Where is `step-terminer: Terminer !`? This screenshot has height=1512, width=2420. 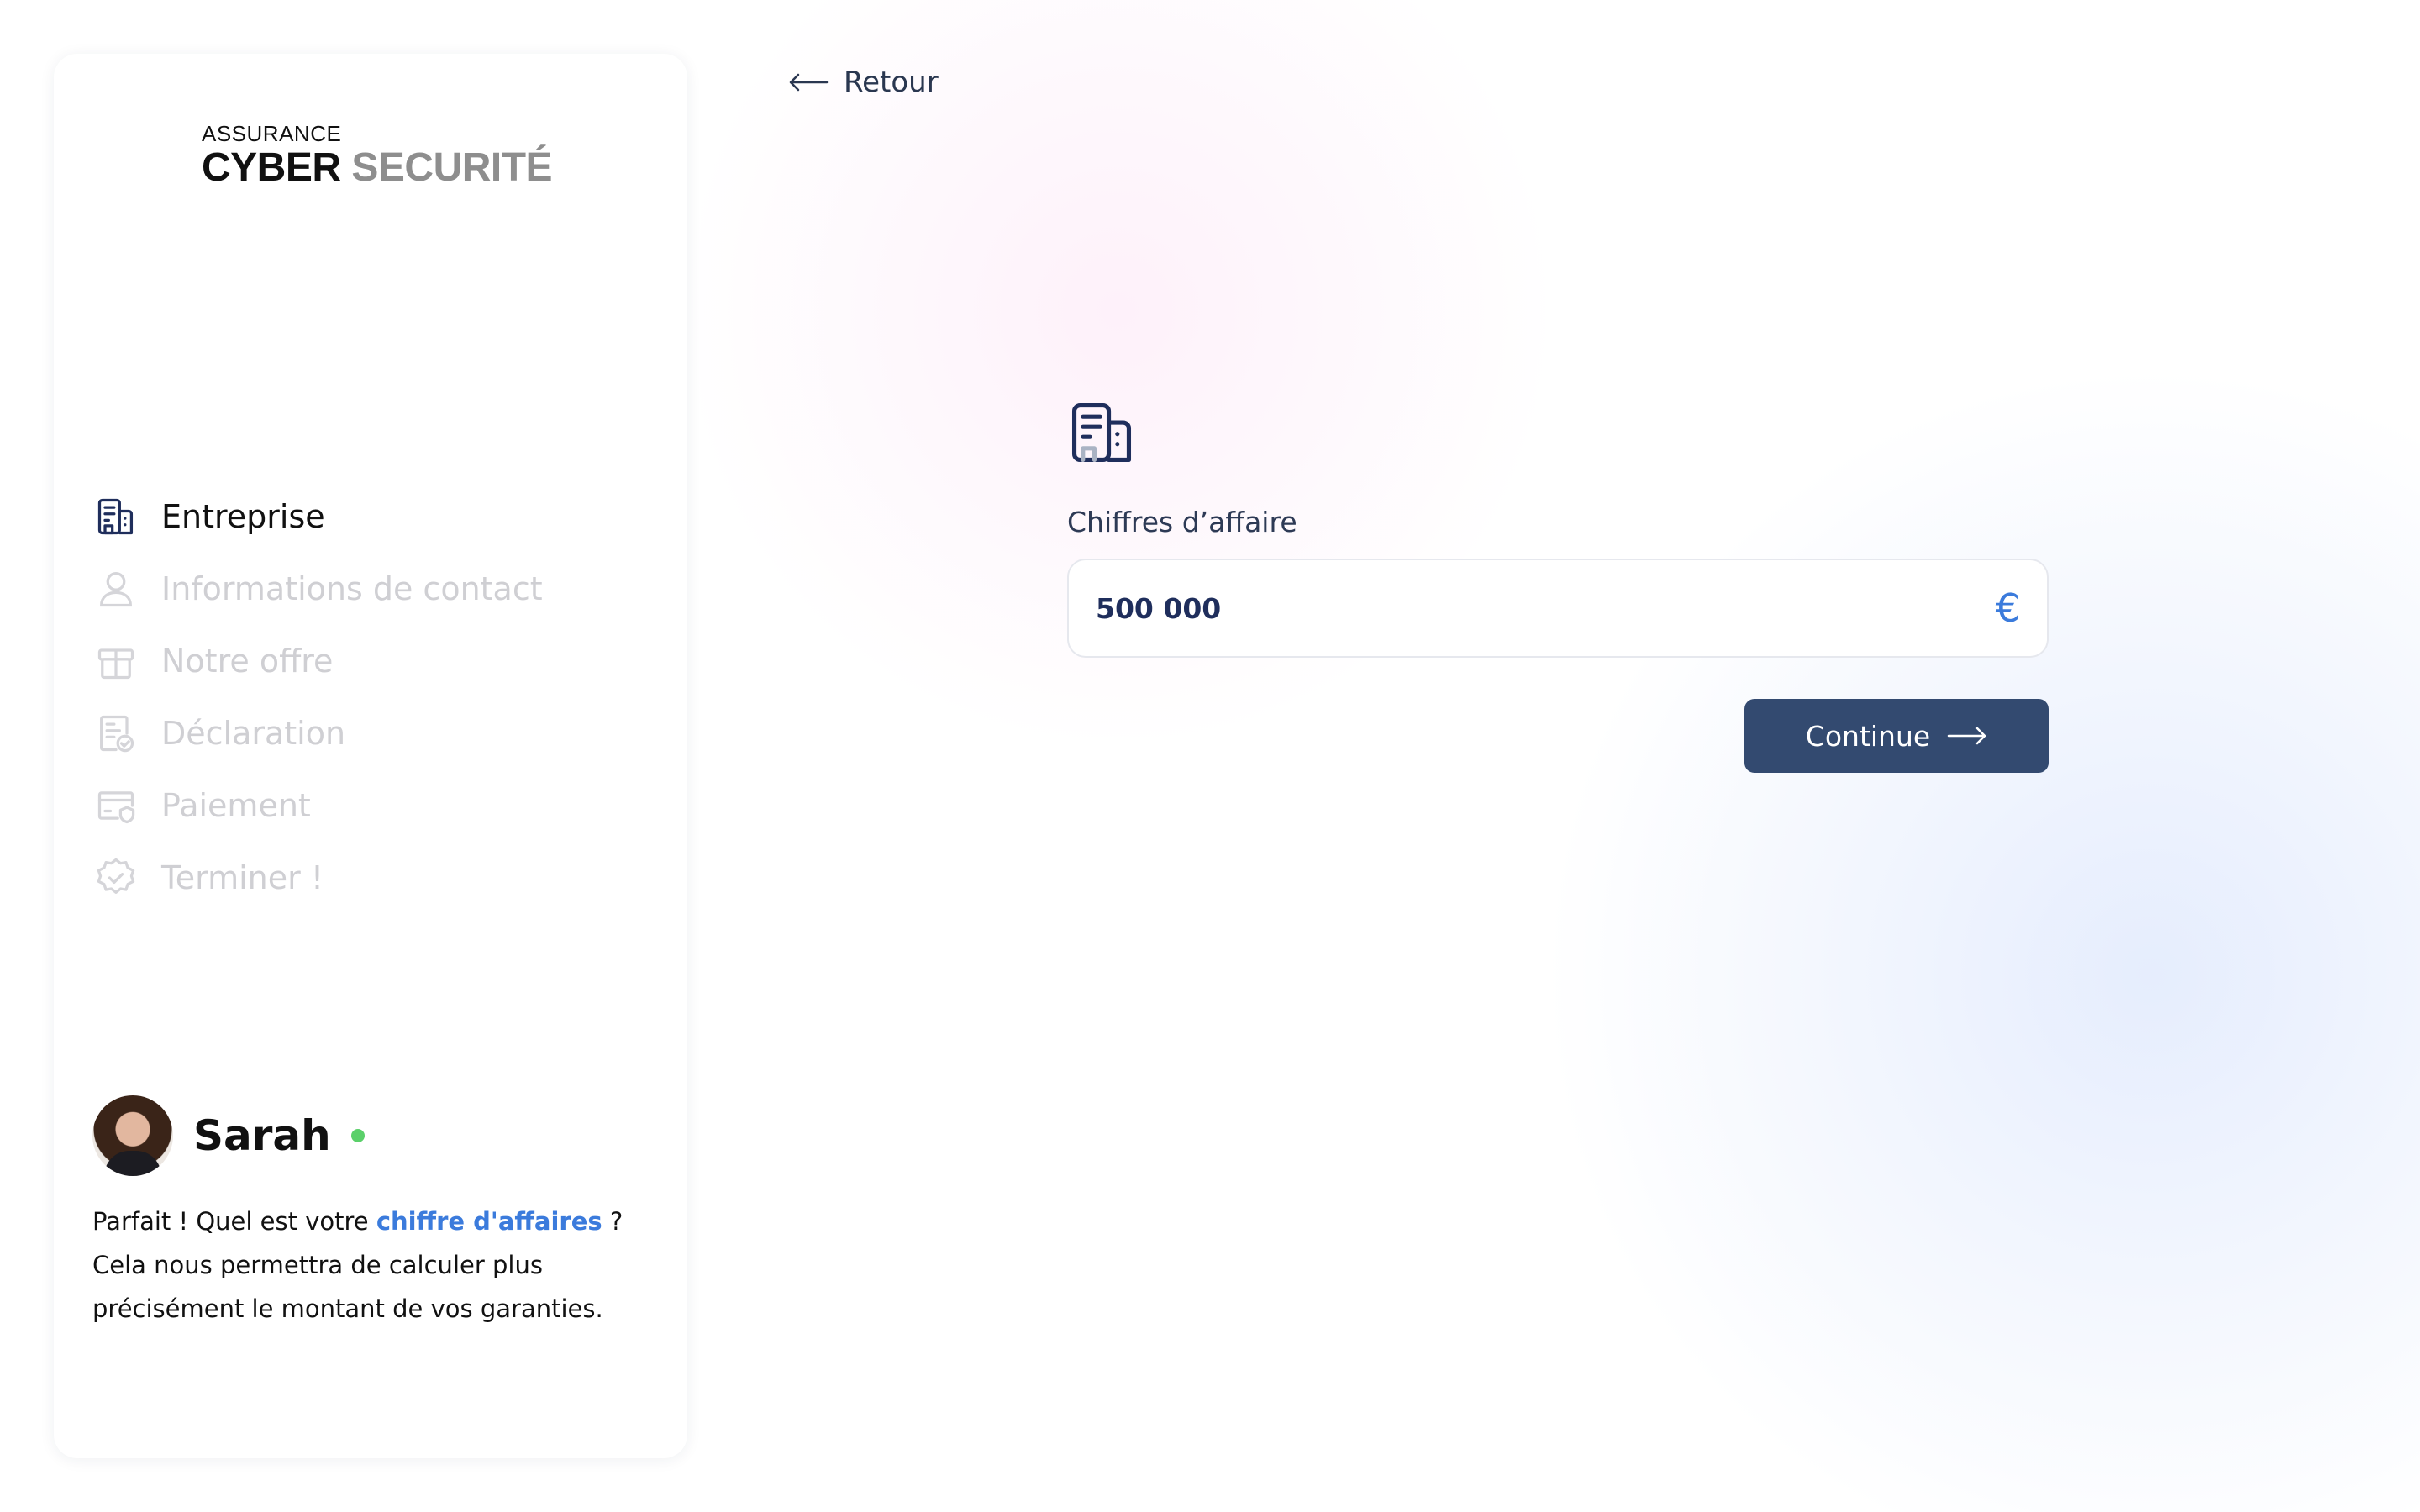
step-terminer: Terminer ! is located at coordinates (317, 878).